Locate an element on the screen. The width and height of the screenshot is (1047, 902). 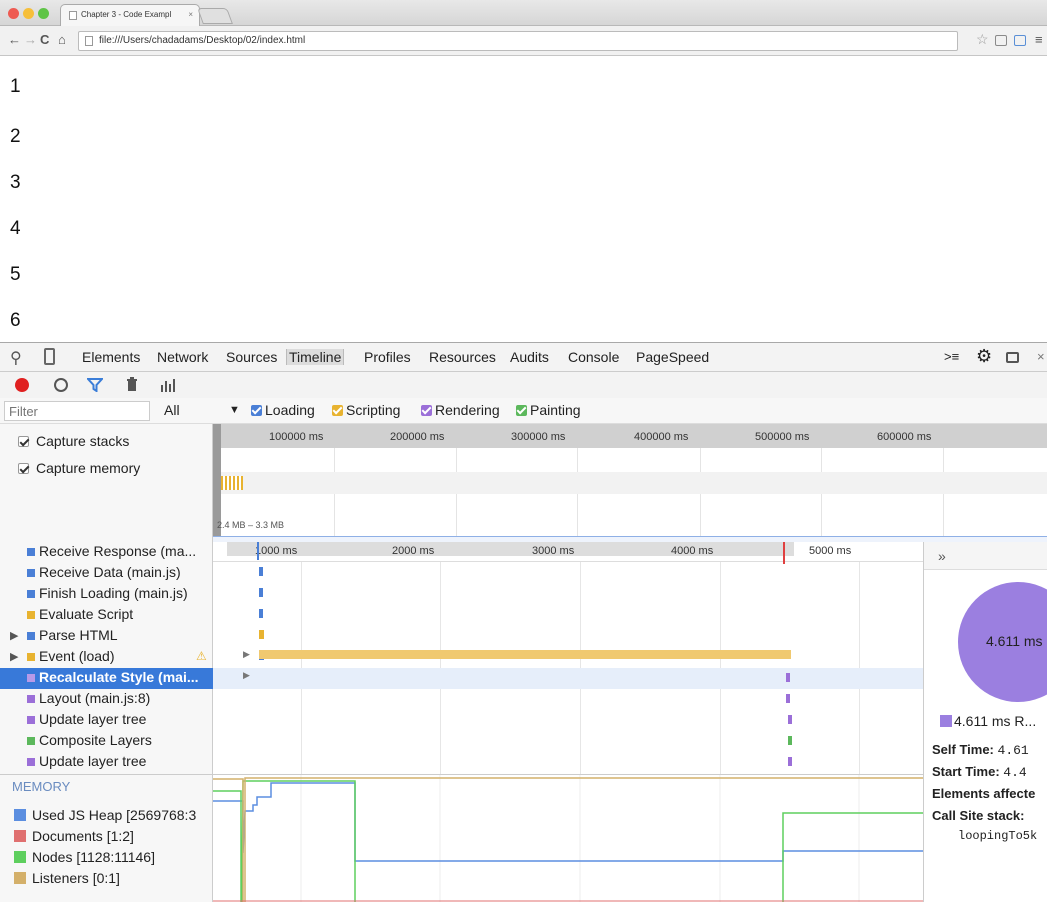
list-item: 6 is located at coordinates (15, 320).